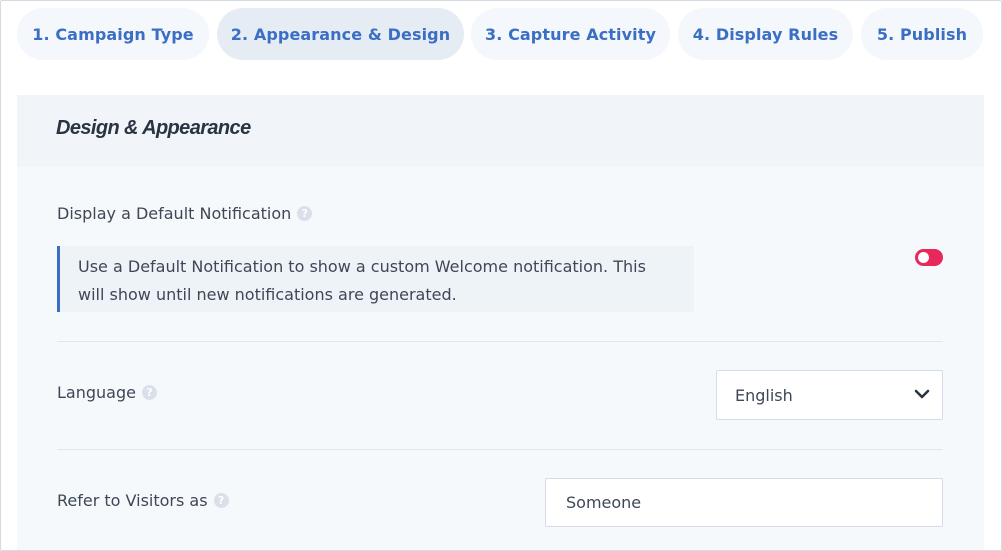 This screenshot has width=1002, height=551. What do you see at coordinates (340, 34) in the screenshot?
I see `tab-appearance-design: 2. Appearance & Design` at bounding box center [340, 34].